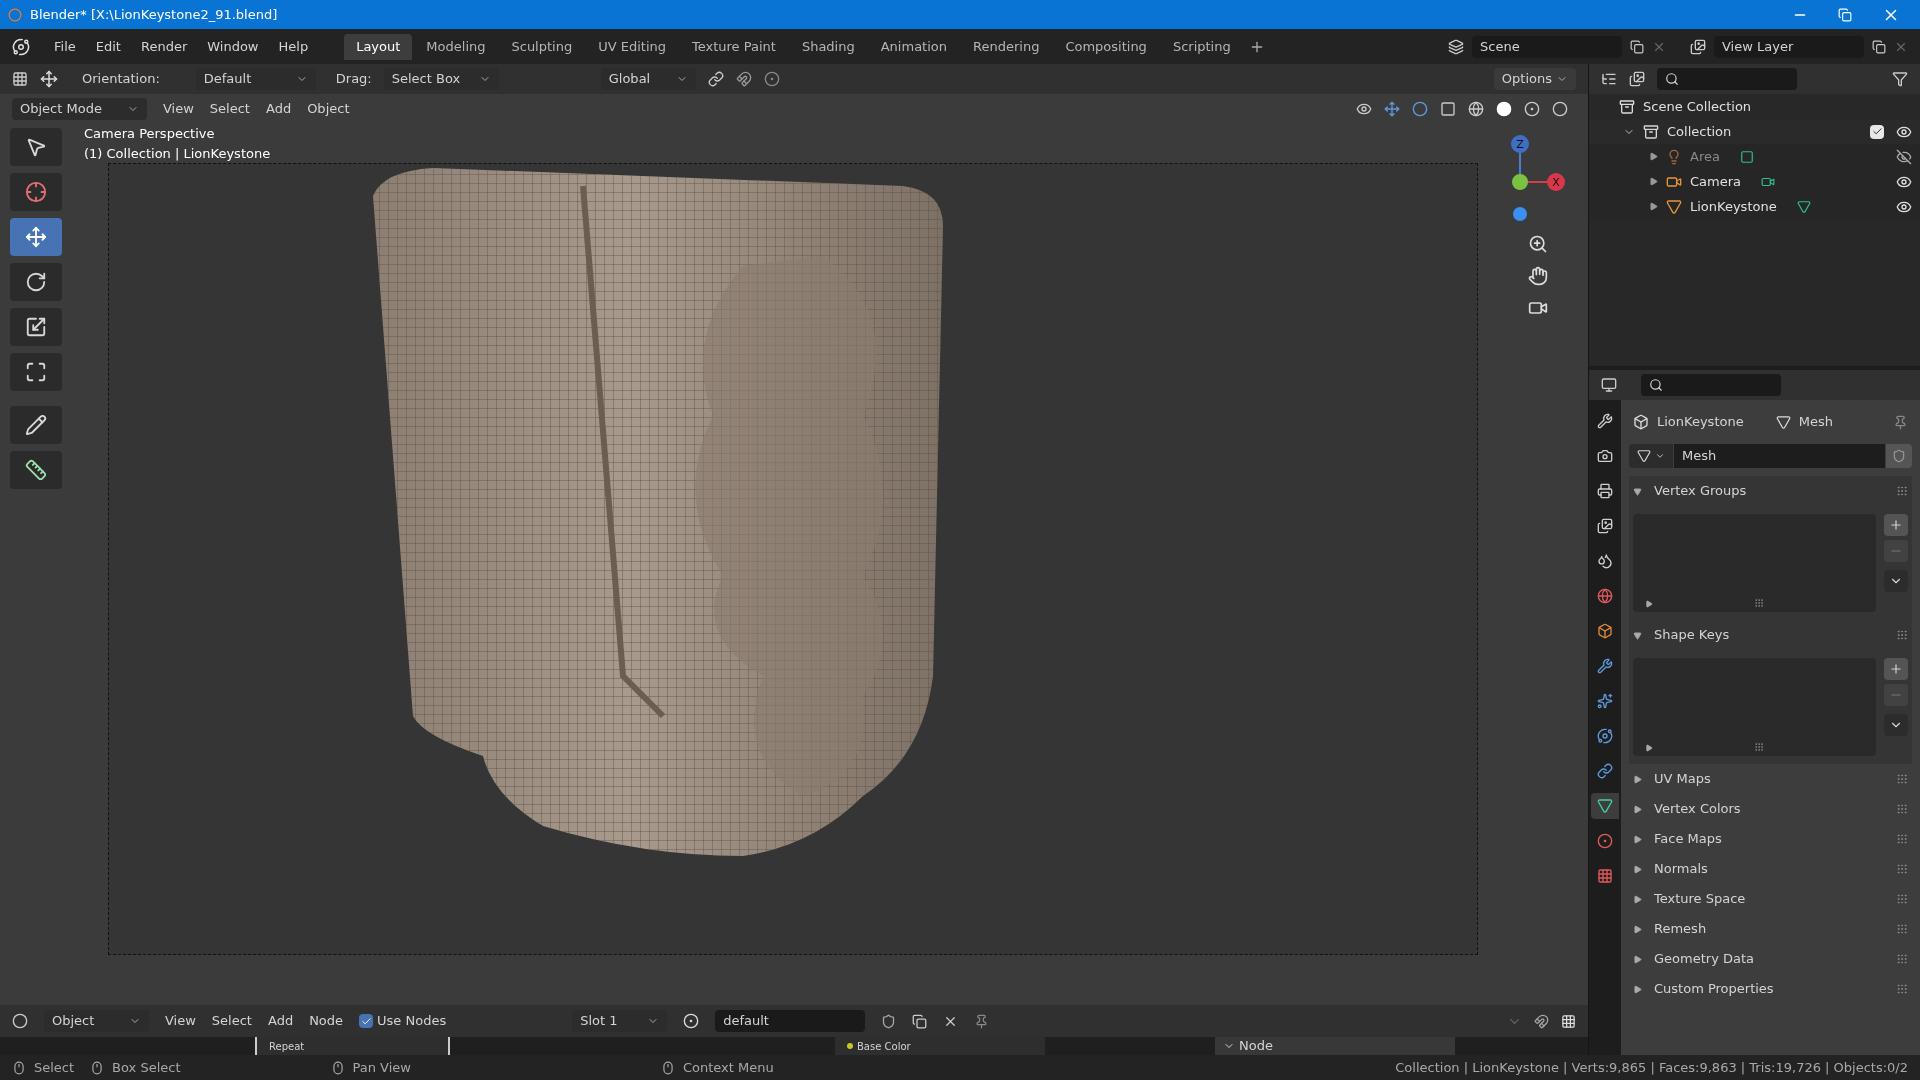 The height and width of the screenshot is (1080, 1920). I want to click on wireframe-shading-icon, so click(1476, 109).